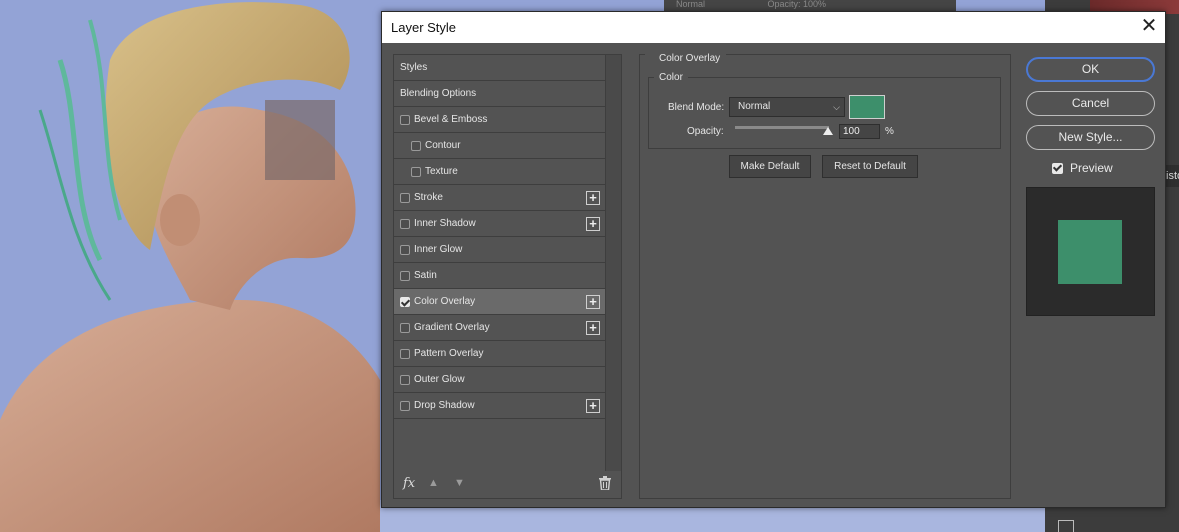 Image resolution: width=1179 pixels, height=532 pixels. I want to click on color-group-title: Color, so click(671, 77).